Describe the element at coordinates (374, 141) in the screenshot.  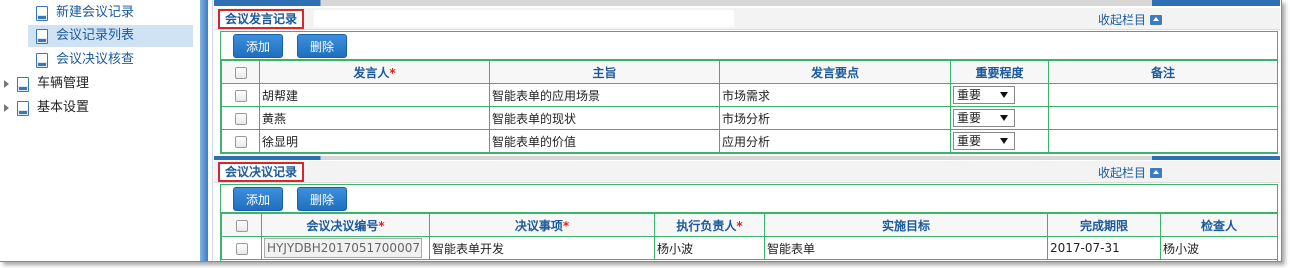
I see `speaker-cell: 徐显明` at that location.